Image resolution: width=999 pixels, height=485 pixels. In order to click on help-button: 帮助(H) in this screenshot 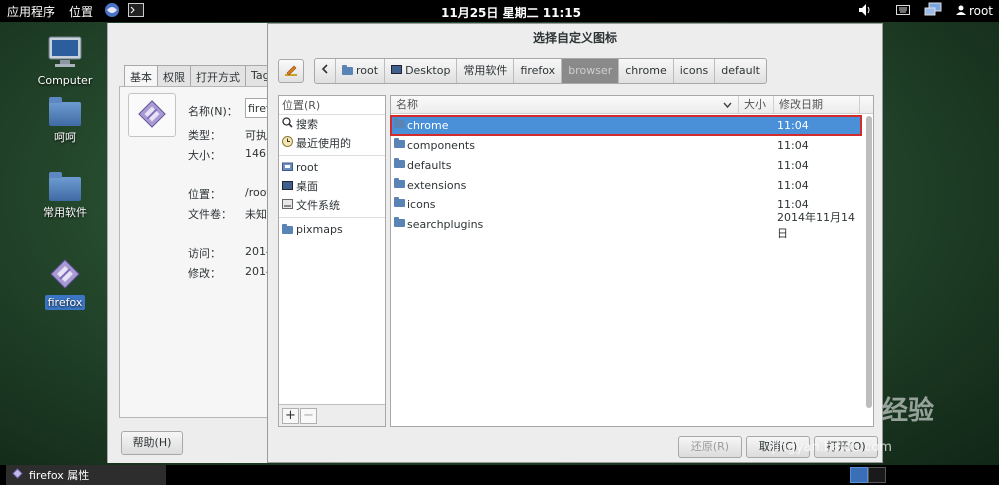, I will do `click(152, 443)`.